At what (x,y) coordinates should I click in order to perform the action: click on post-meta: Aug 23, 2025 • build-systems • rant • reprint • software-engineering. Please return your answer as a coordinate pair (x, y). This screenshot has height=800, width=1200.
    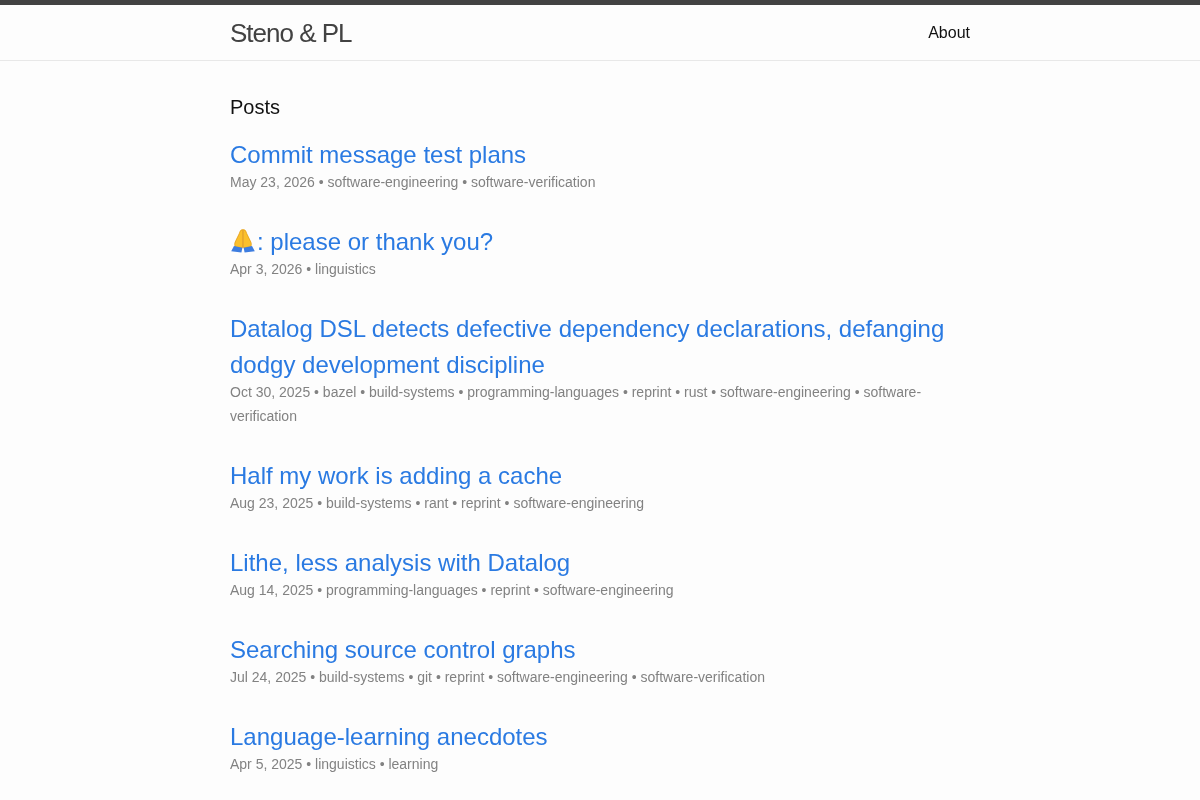
    Looking at the image, I should click on (437, 503).